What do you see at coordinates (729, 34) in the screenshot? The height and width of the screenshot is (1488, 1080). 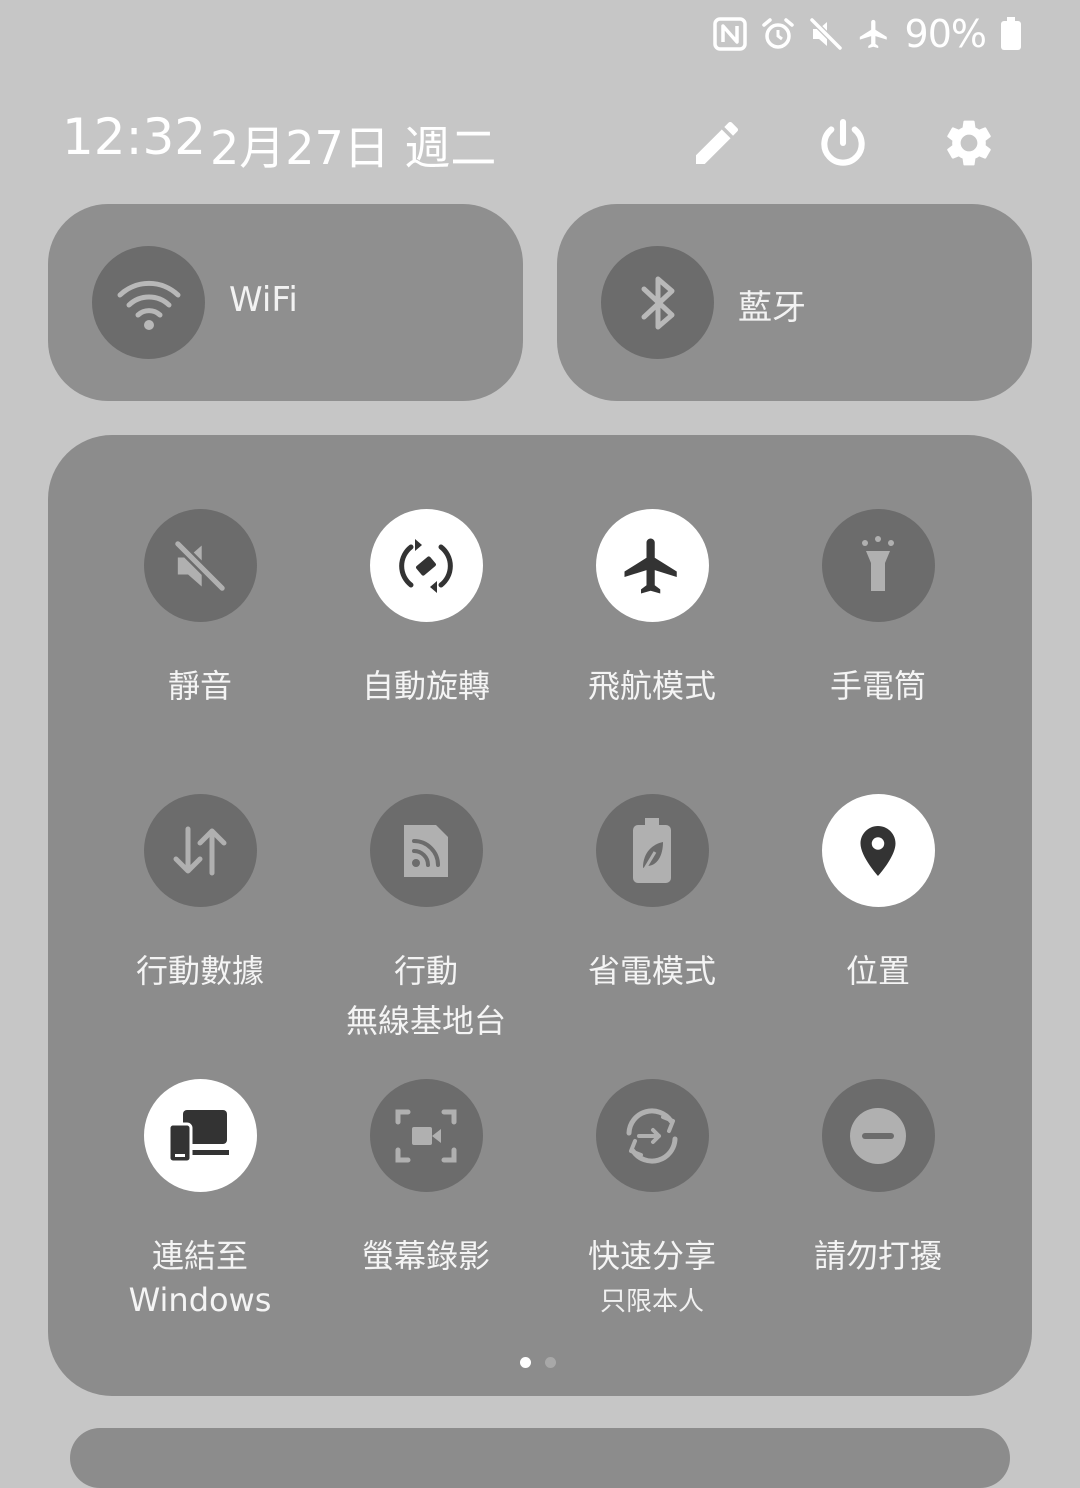 I see `nfc-icon` at bounding box center [729, 34].